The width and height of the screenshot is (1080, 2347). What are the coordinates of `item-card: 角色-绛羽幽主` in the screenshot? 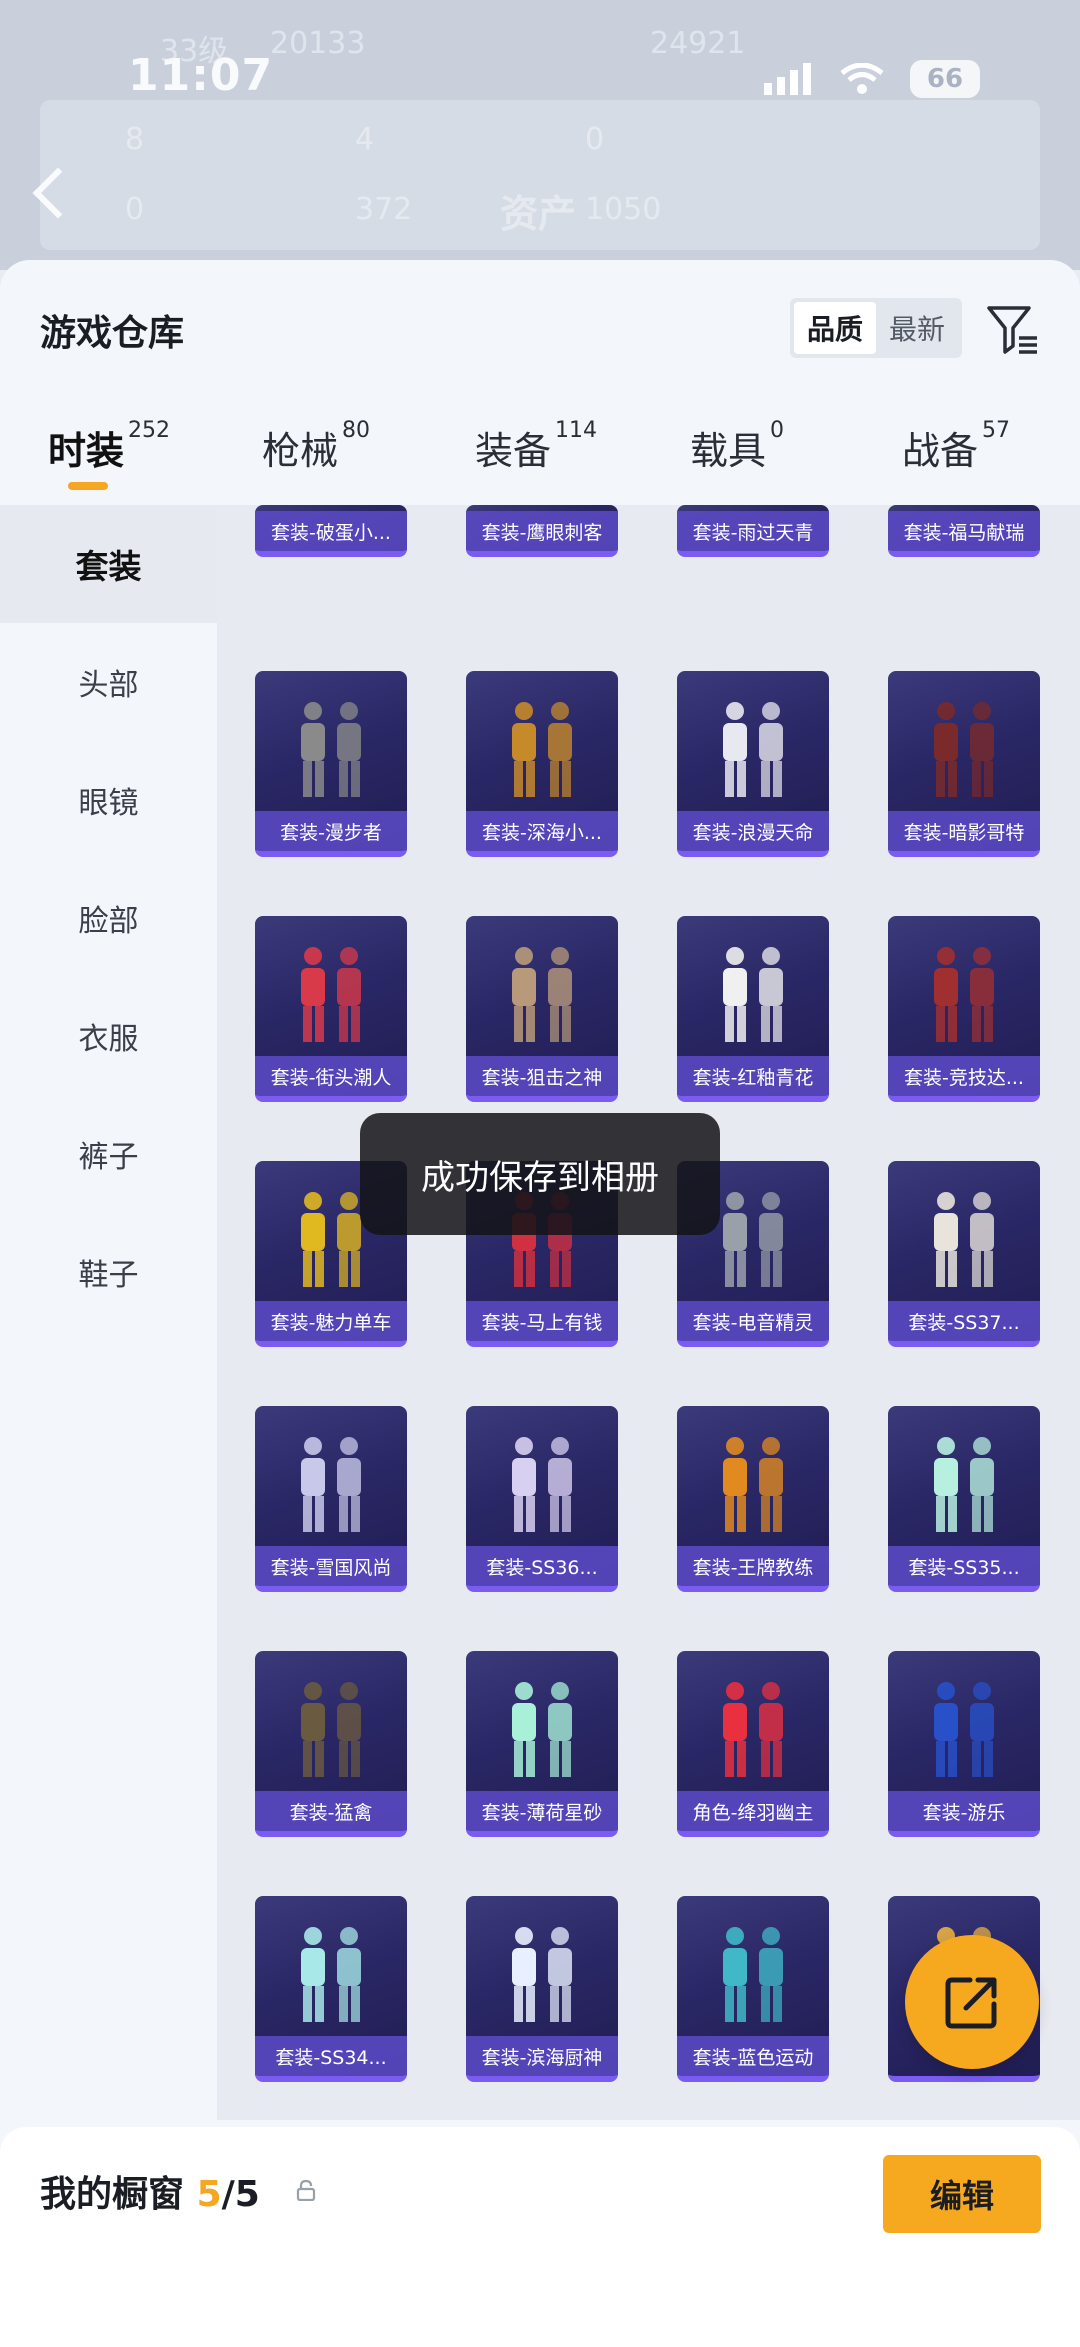 It's located at (753, 1744).